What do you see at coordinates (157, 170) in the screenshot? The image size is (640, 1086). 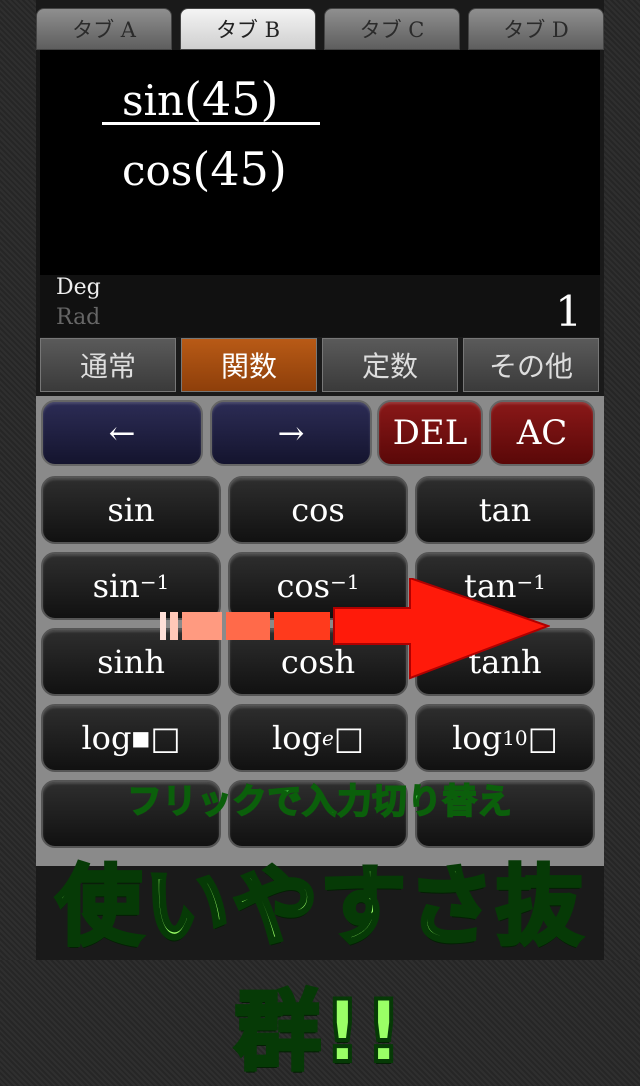 I see `denominator-func: cos` at bounding box center [157, 170].